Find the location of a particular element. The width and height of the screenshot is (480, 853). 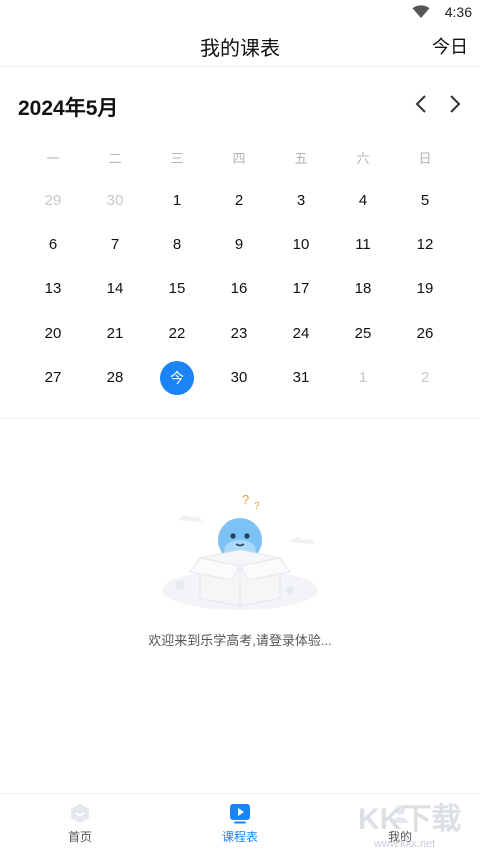

calendar-day: 13 is located at coordinates (53, 289).